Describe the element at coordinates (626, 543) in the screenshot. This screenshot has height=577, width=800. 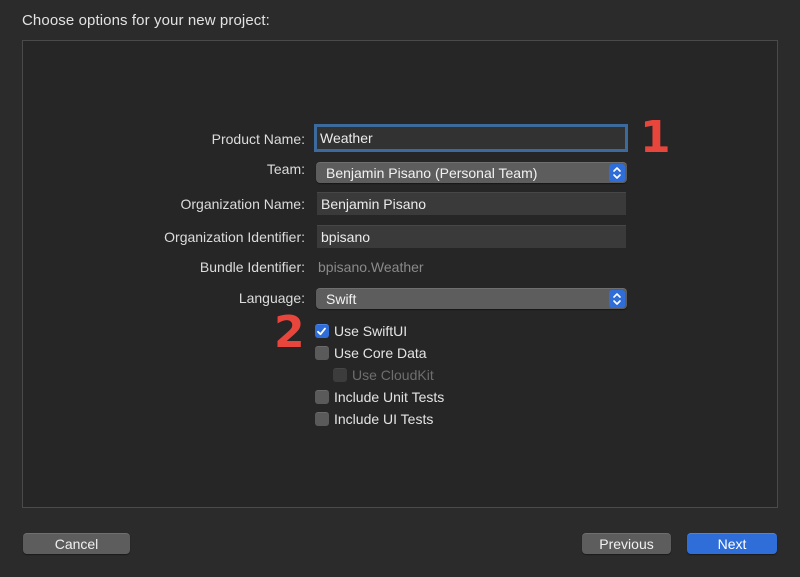
I see `previous-button: Previous` at that location.